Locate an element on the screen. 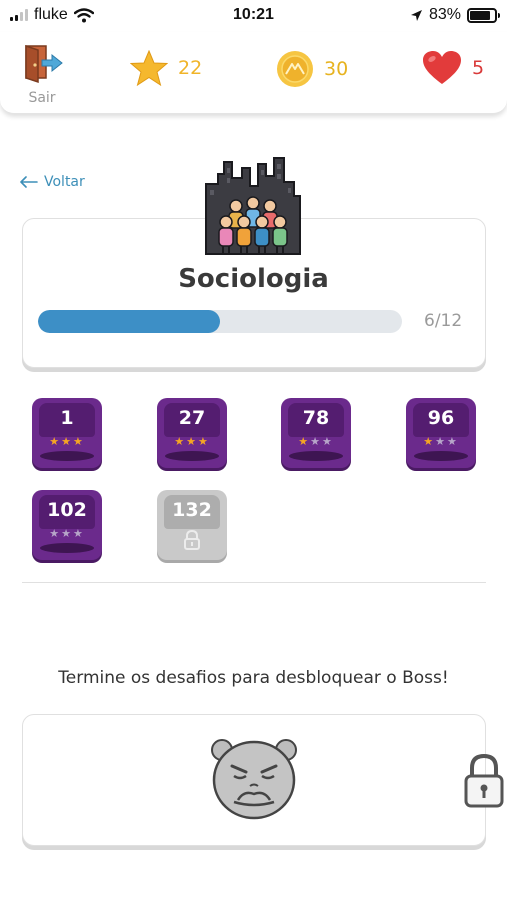  coins-count: 30 is located at coordinates (336, 69).